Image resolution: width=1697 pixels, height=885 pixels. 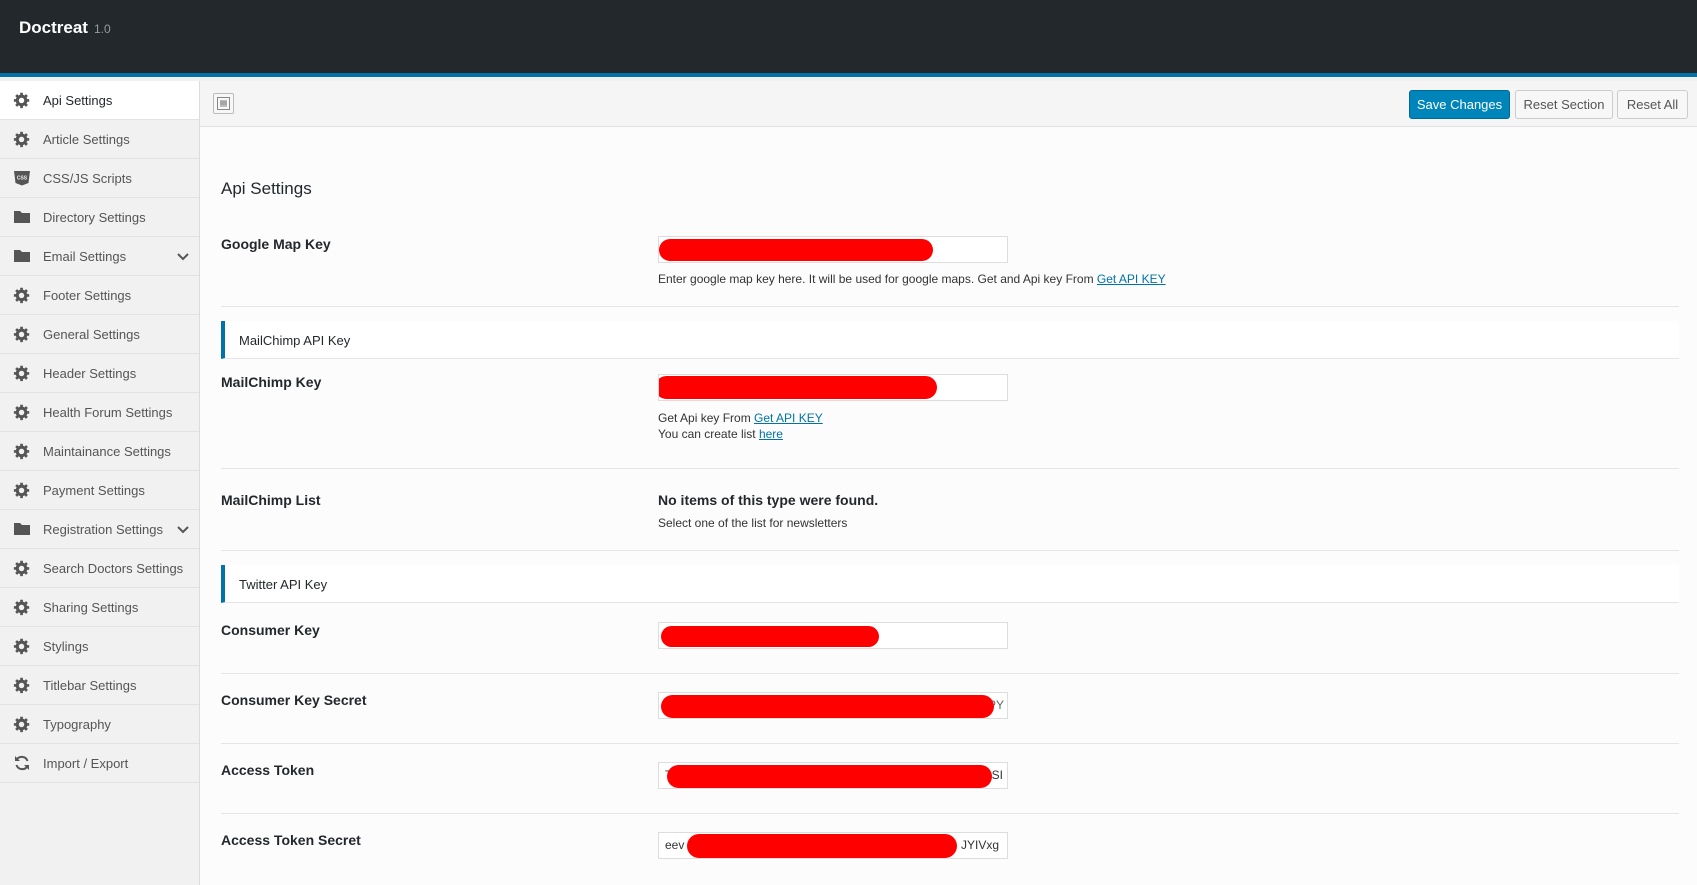 I want to click on sidebar-item-api-settings: Api Settings, so click(x=99, y=100).